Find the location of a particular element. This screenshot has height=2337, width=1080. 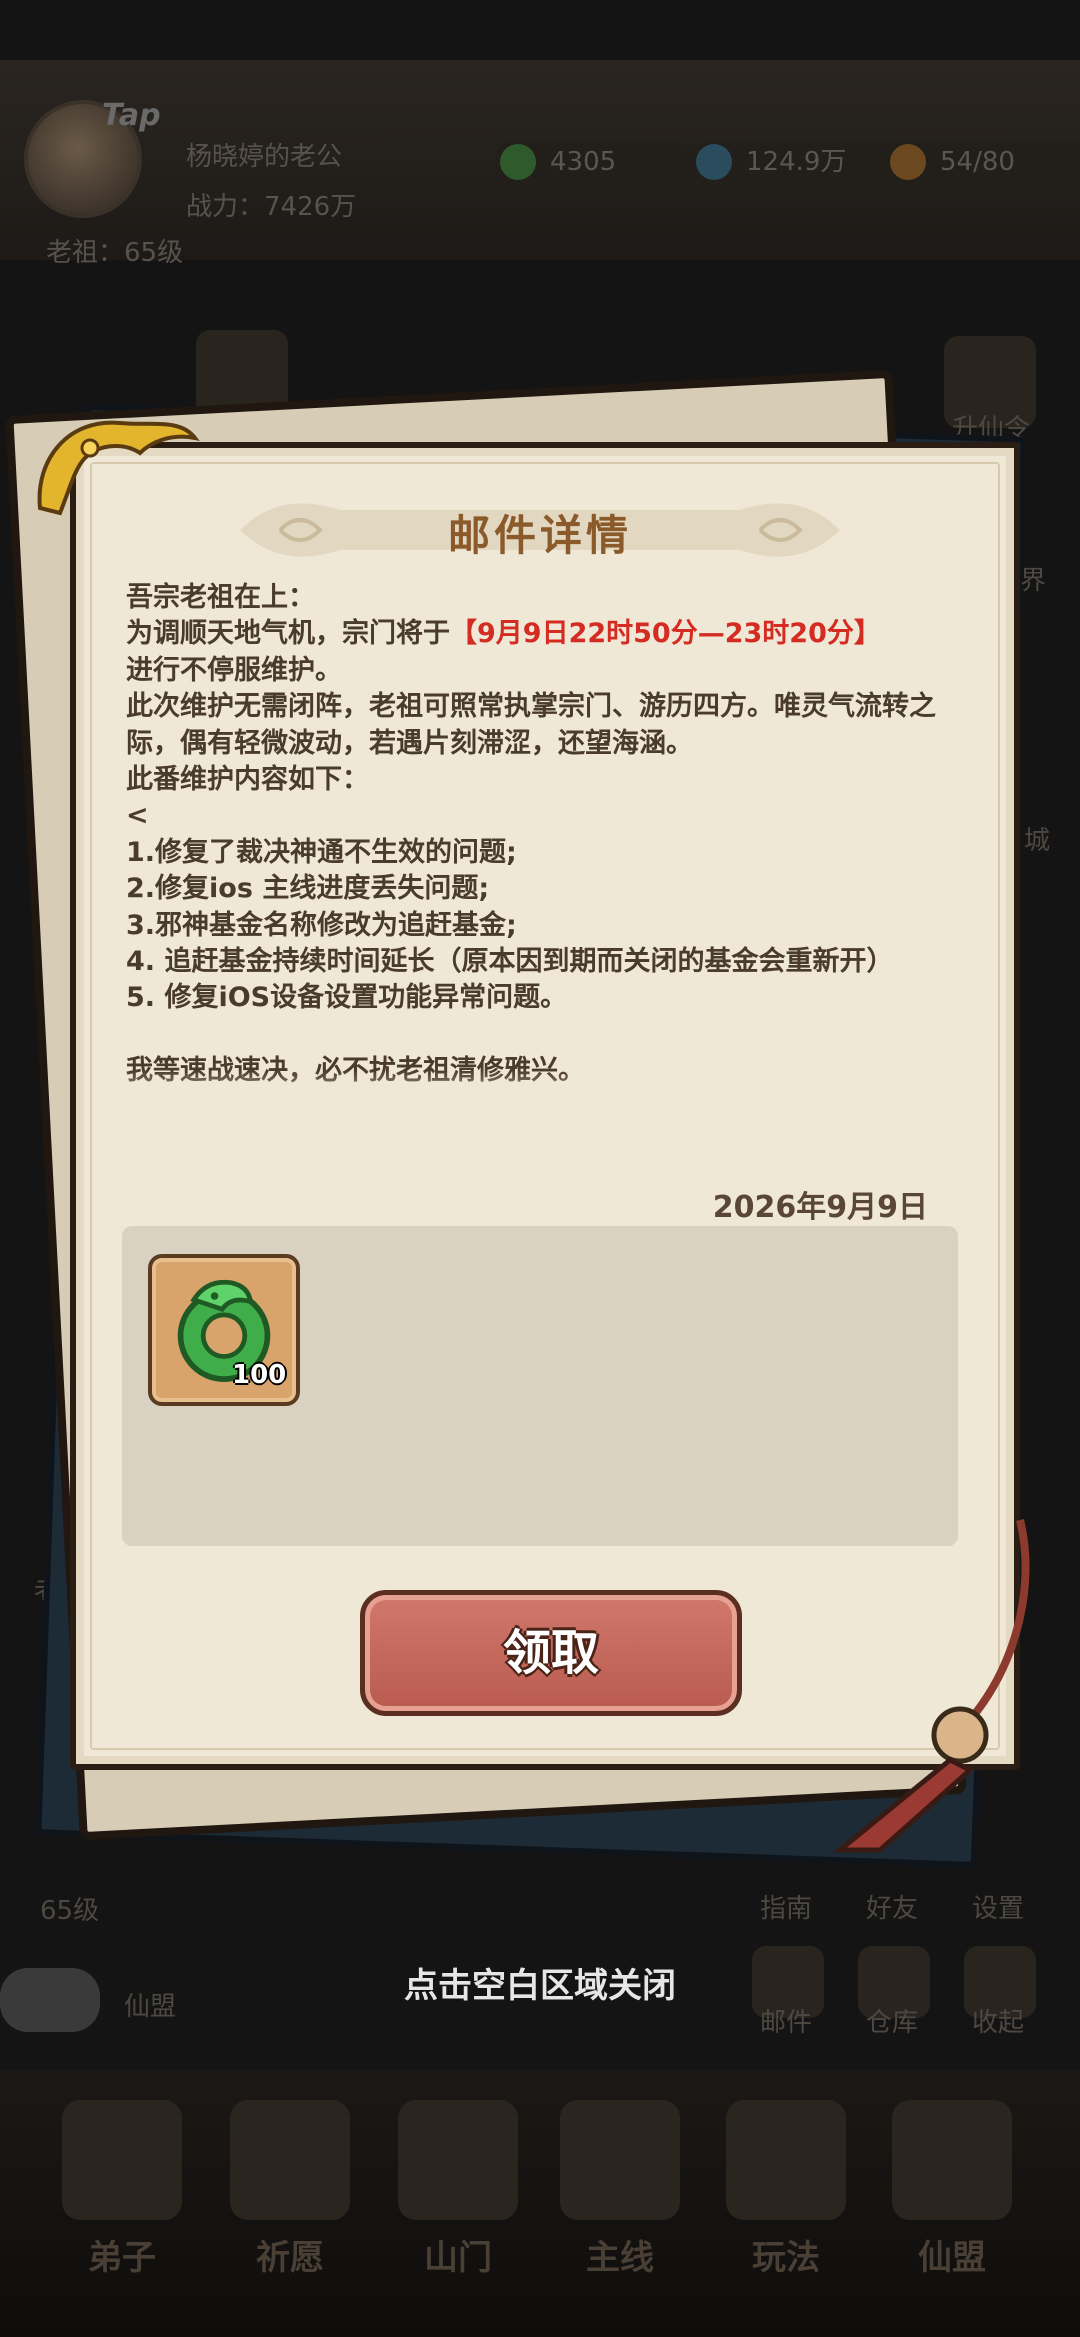

mail-line4: 此番维护内容如下： is located at coordinates (247, 780).